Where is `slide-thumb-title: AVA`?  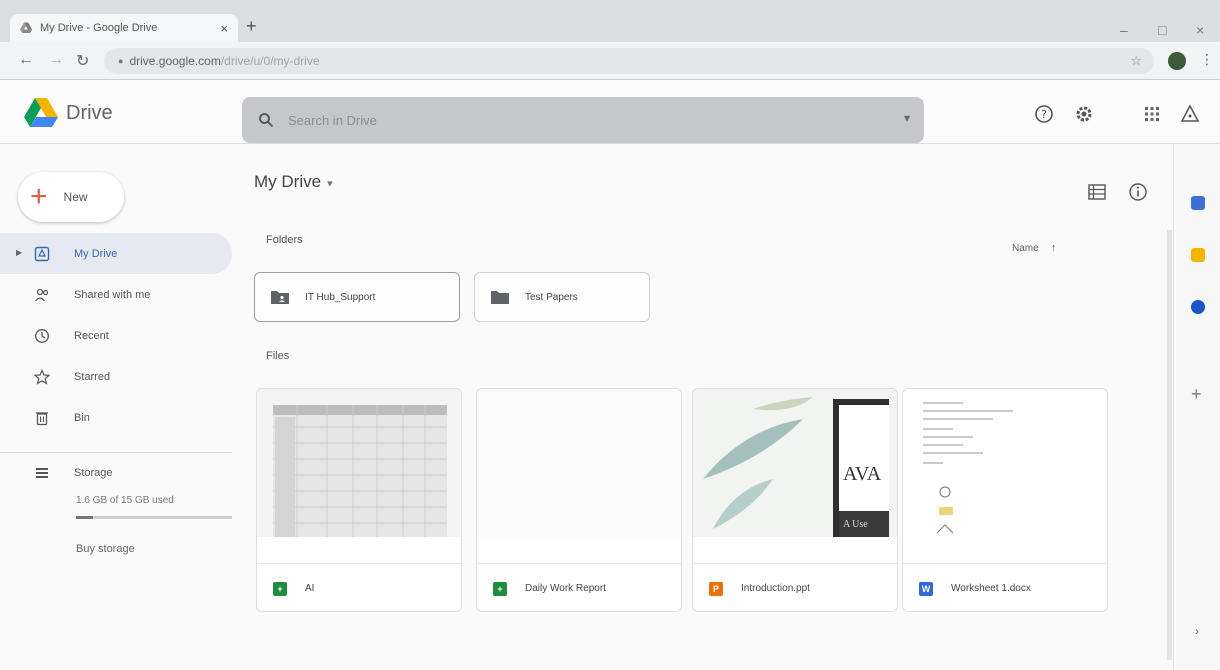 slide-thumb-title: AVA is located at coordinates (862, 474).